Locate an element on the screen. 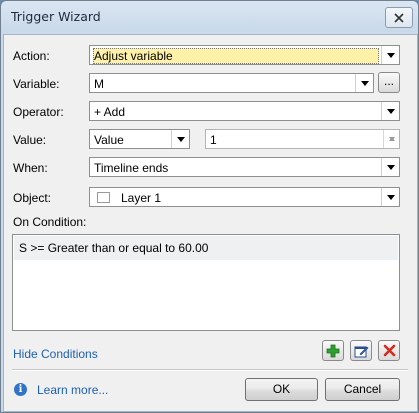  object-value: Layer 1 is located at coordinates (141, 198).